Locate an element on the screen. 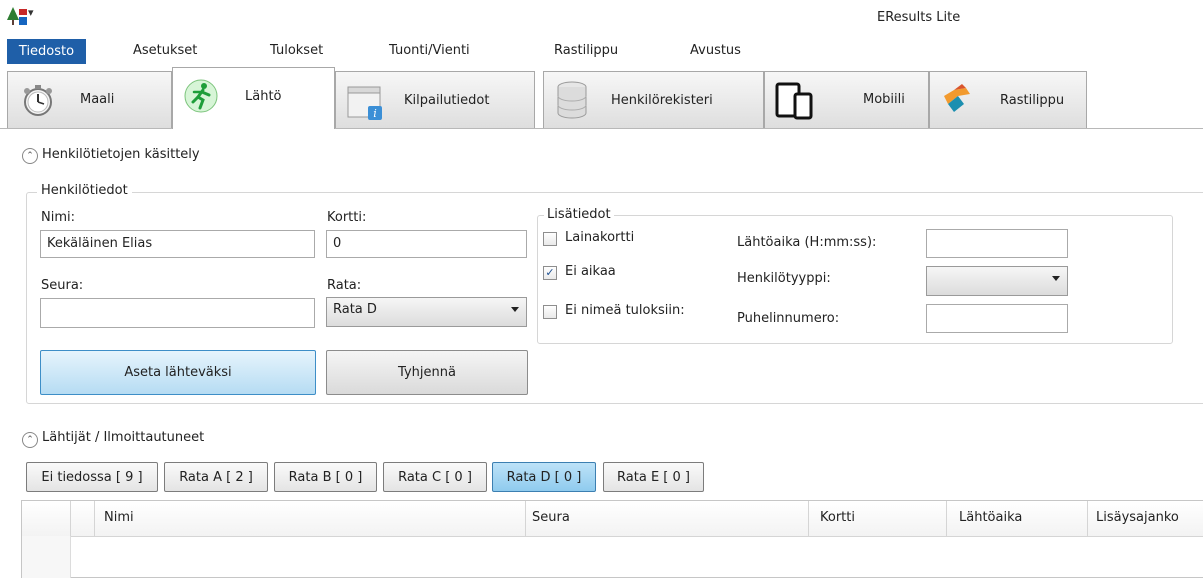  phone-label: Puhelinnumero: is located at coordinates (788, 318).